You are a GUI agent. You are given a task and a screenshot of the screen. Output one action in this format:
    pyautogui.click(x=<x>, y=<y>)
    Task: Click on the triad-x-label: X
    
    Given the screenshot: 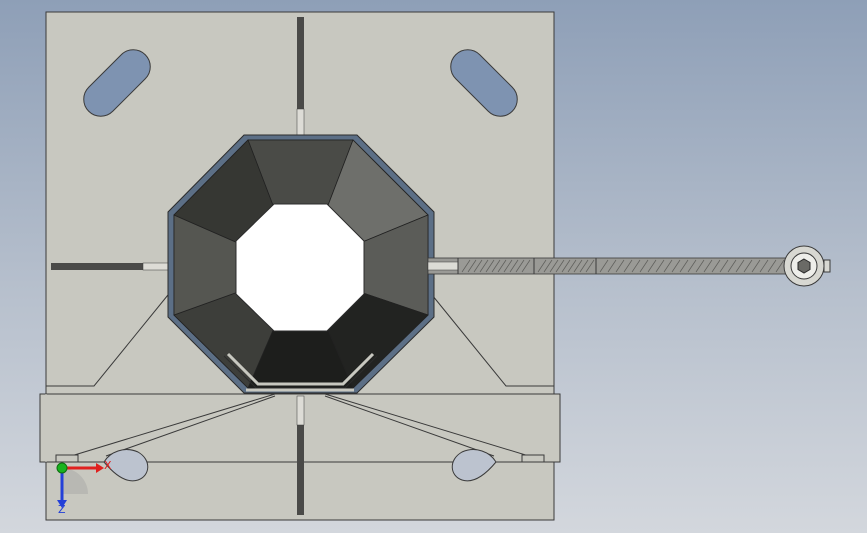 What is the action you would take?
    pyautogui.click(x=108, y=465)
    